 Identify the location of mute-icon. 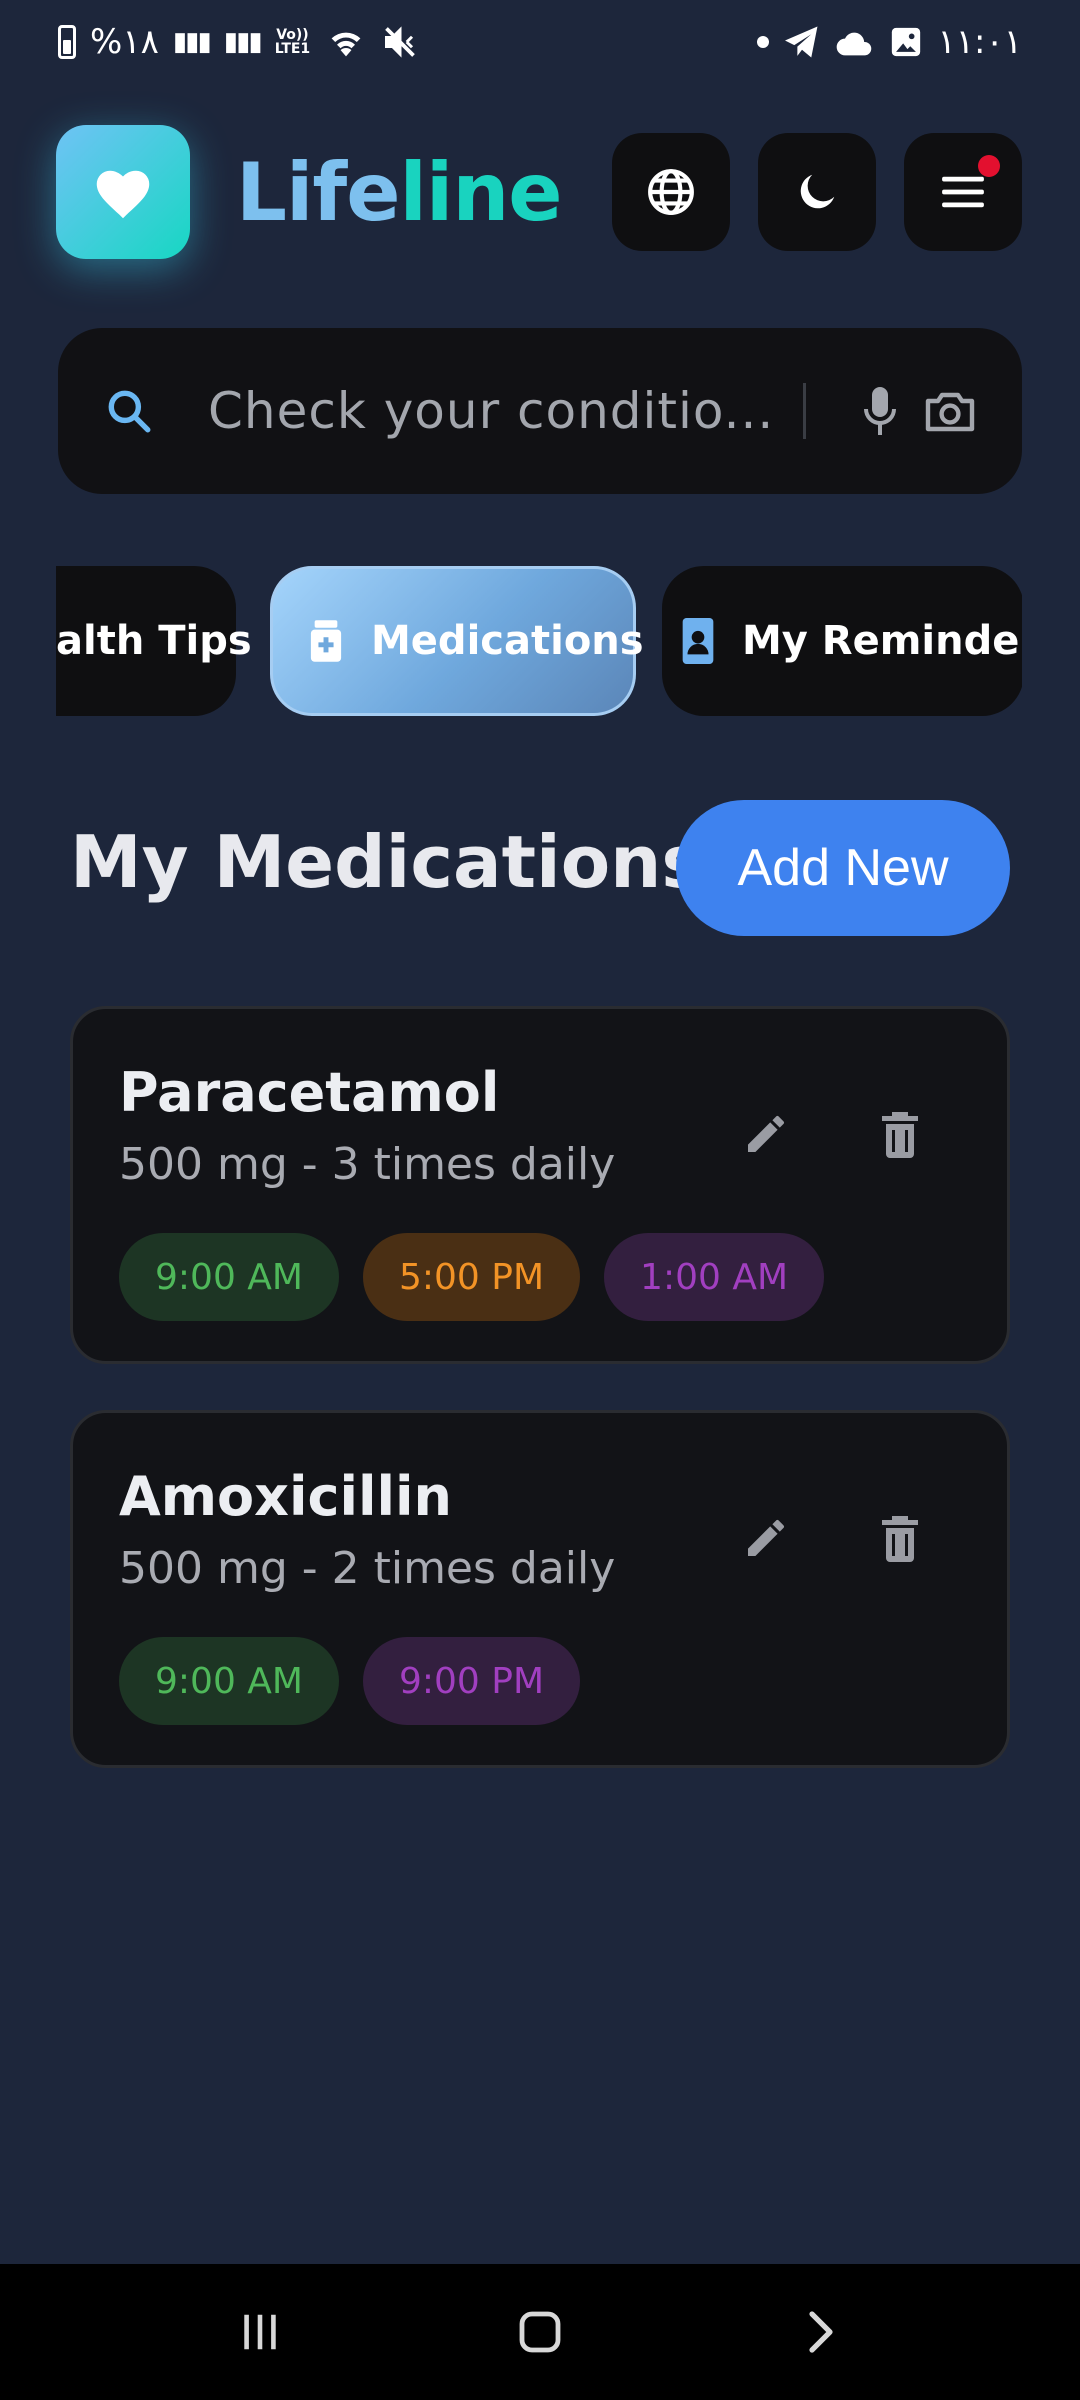
(400, 42).